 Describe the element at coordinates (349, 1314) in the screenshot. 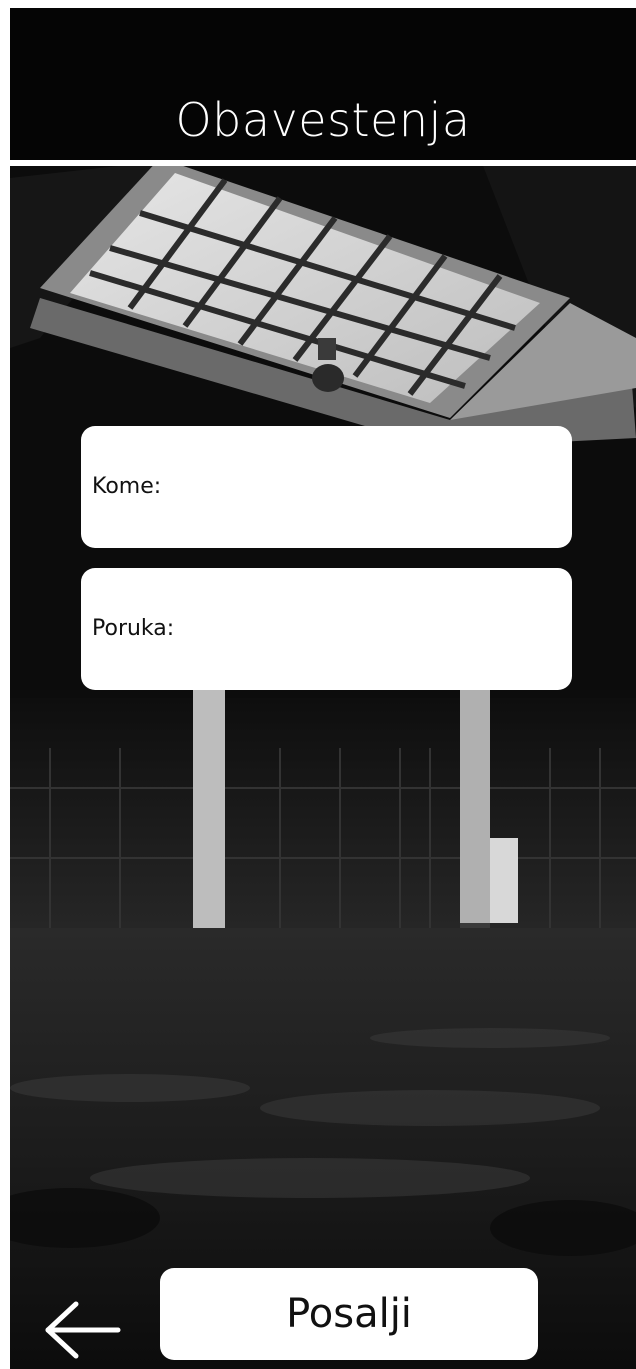

I see `send-button: Posalji` at that location.